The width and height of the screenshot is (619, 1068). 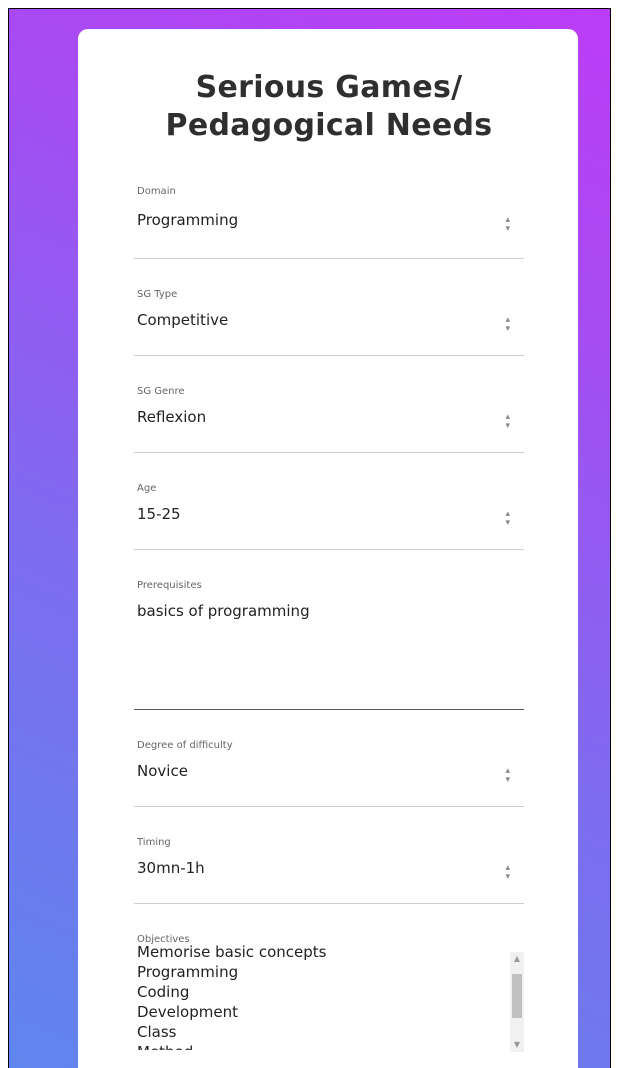 What do you see at coordinates (329, 125) in the screenshot?
I see `title-line-2: Pedagogical Needs` at bounding box center [329, 125].